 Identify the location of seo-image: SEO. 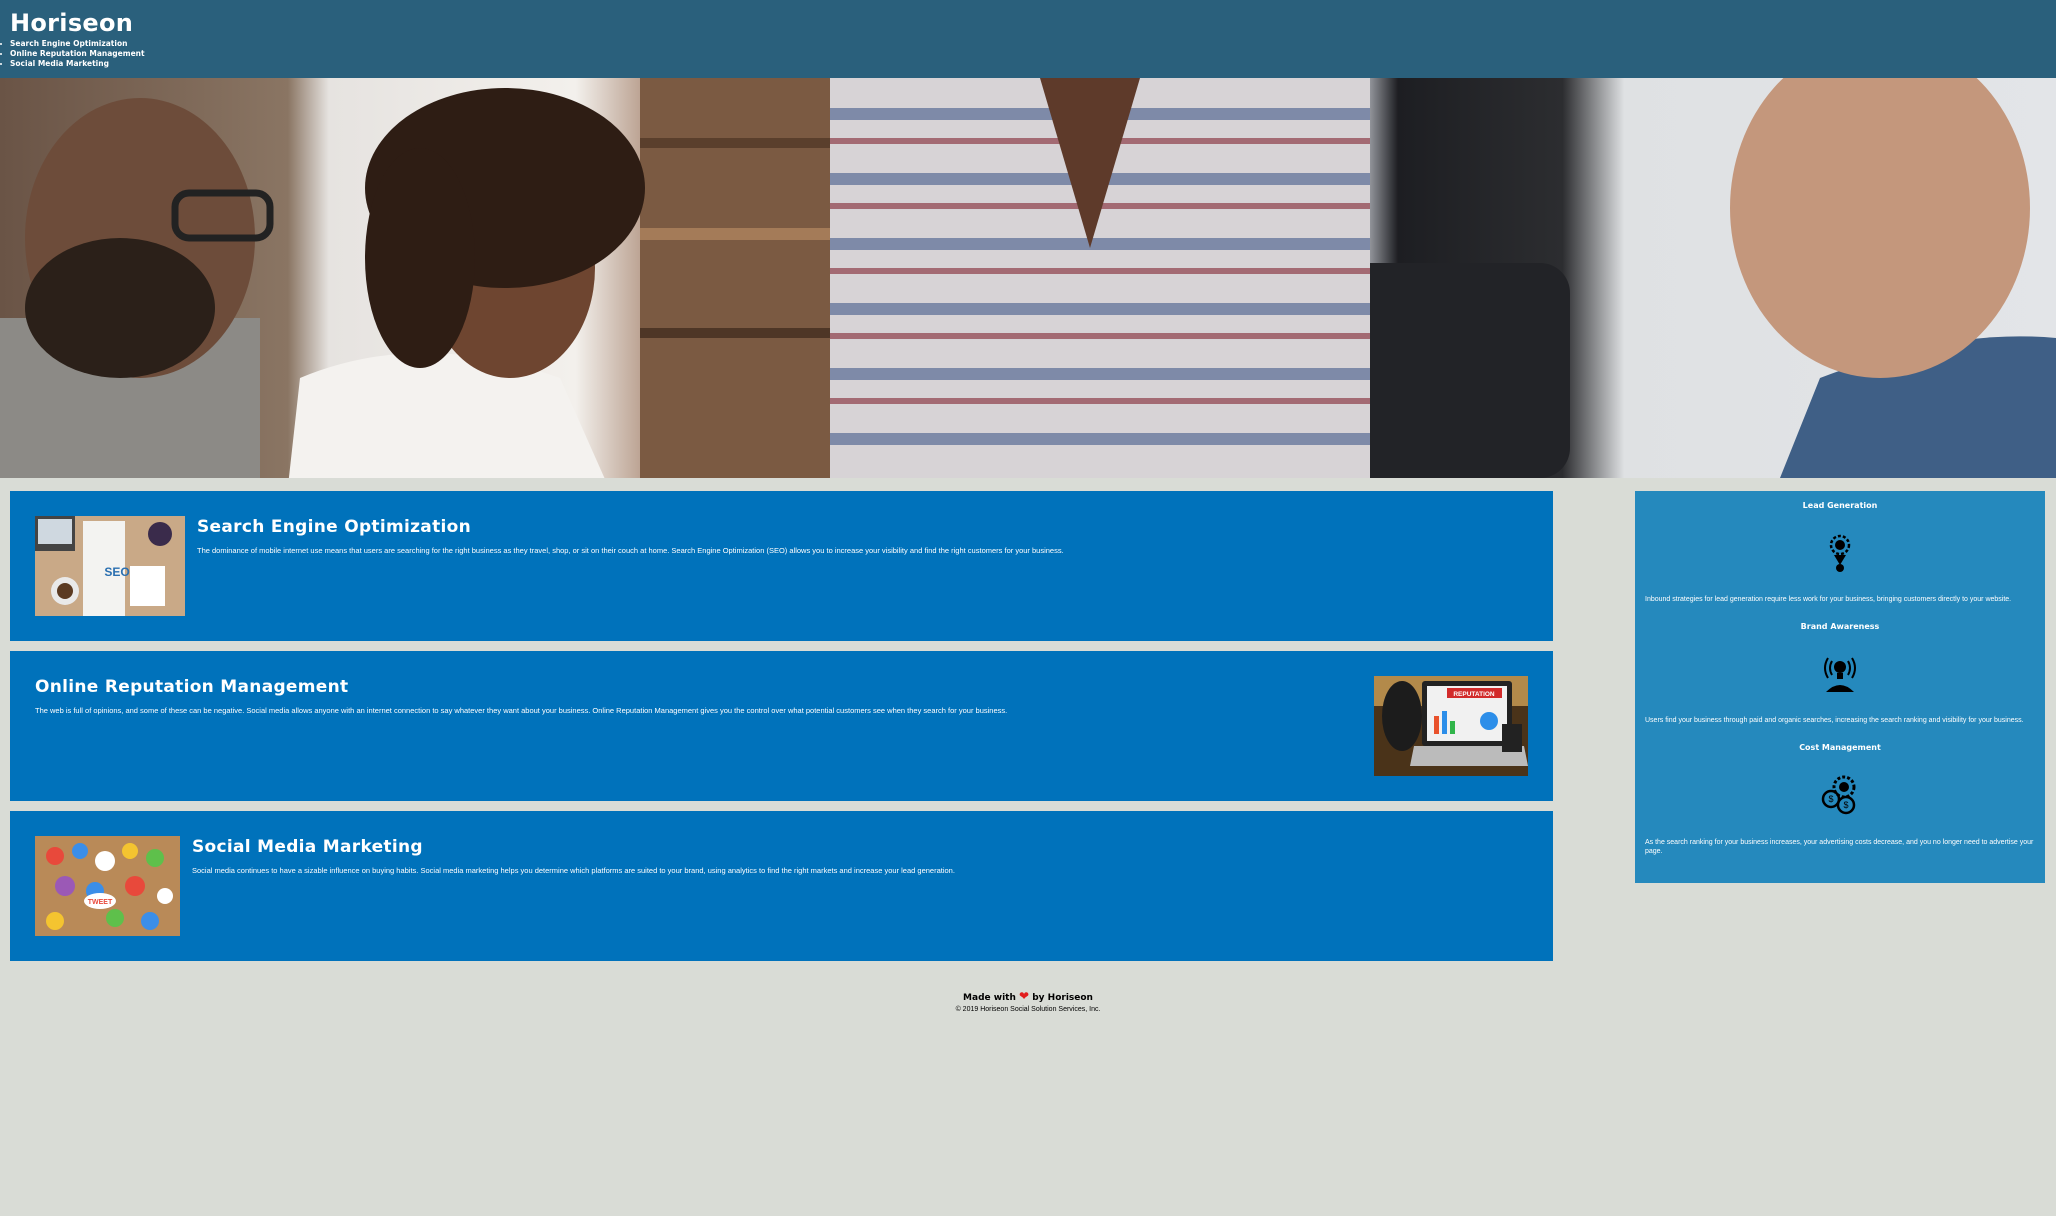
(110, 566).